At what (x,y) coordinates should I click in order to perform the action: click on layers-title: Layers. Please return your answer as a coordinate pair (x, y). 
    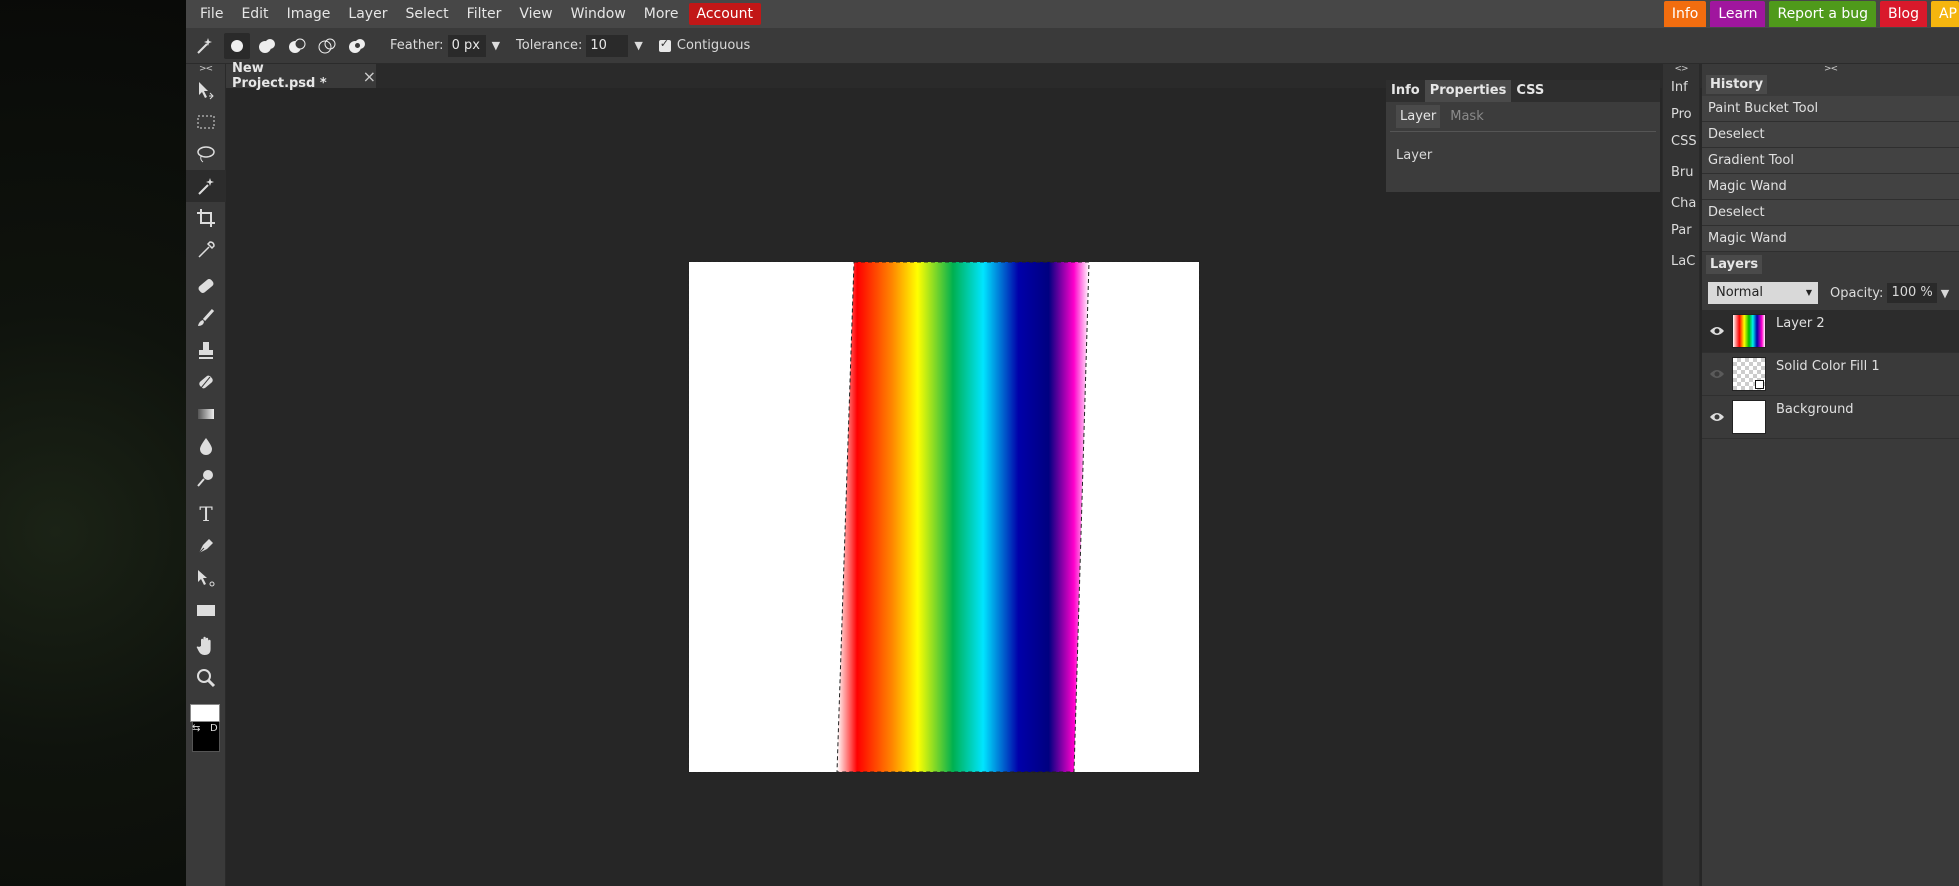
    Looking at the image, I should click on (1734, 264).